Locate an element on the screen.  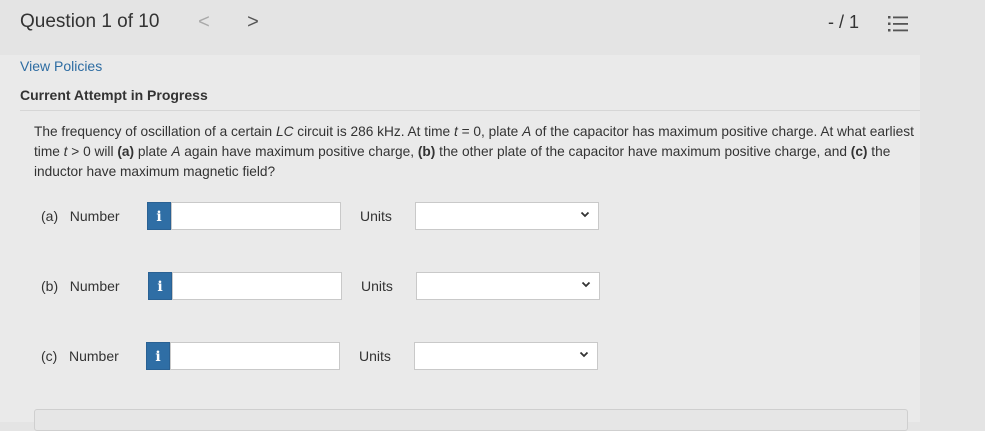
units-select-c is located at coordinates (506, 356).